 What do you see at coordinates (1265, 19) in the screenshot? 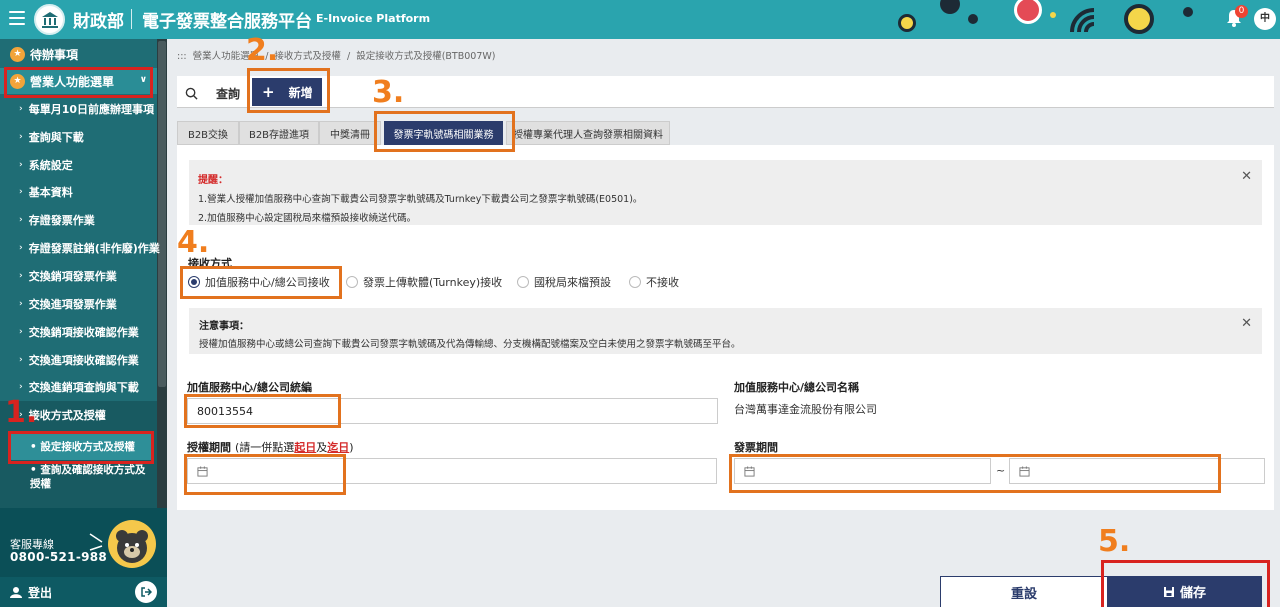
I see `user-avatar: 中` at bounding box center [1265, 19].